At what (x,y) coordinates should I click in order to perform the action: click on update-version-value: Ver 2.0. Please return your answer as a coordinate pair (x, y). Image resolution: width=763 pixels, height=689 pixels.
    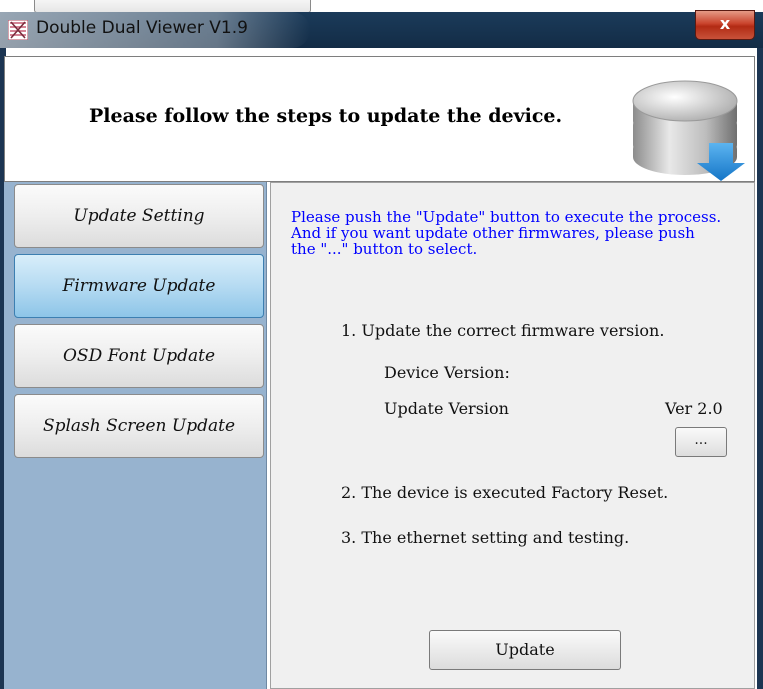
    Looking at the image, I should click on (694, 408).